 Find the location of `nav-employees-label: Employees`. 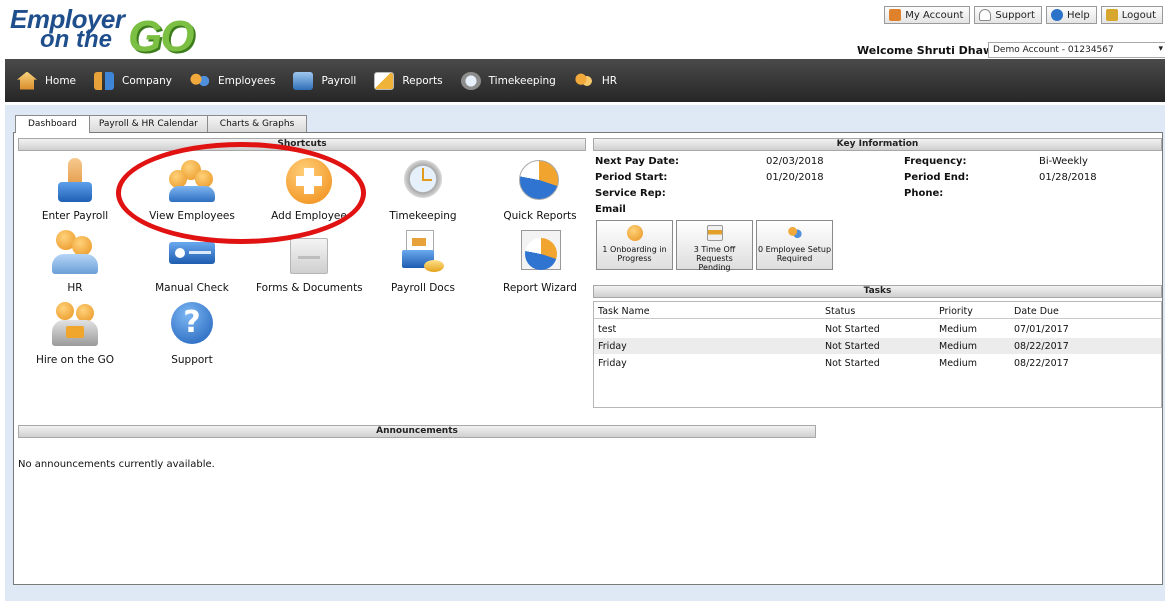

nav-employees-label: Employees is located at coordinates (246, 80).